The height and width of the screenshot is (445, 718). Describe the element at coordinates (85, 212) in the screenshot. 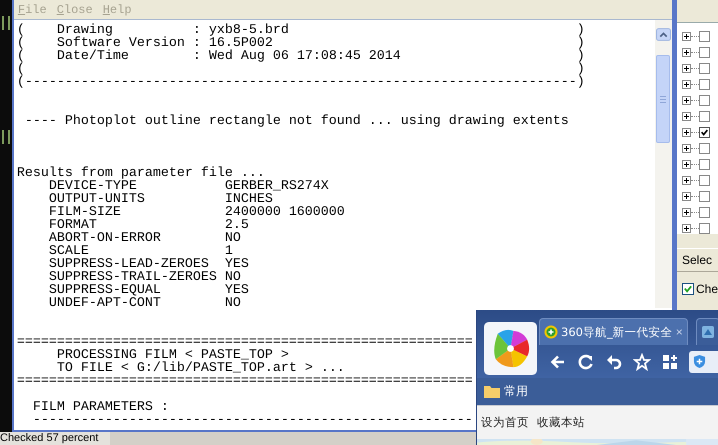

I see `parameter-name: FILM-SIZE` at that location.